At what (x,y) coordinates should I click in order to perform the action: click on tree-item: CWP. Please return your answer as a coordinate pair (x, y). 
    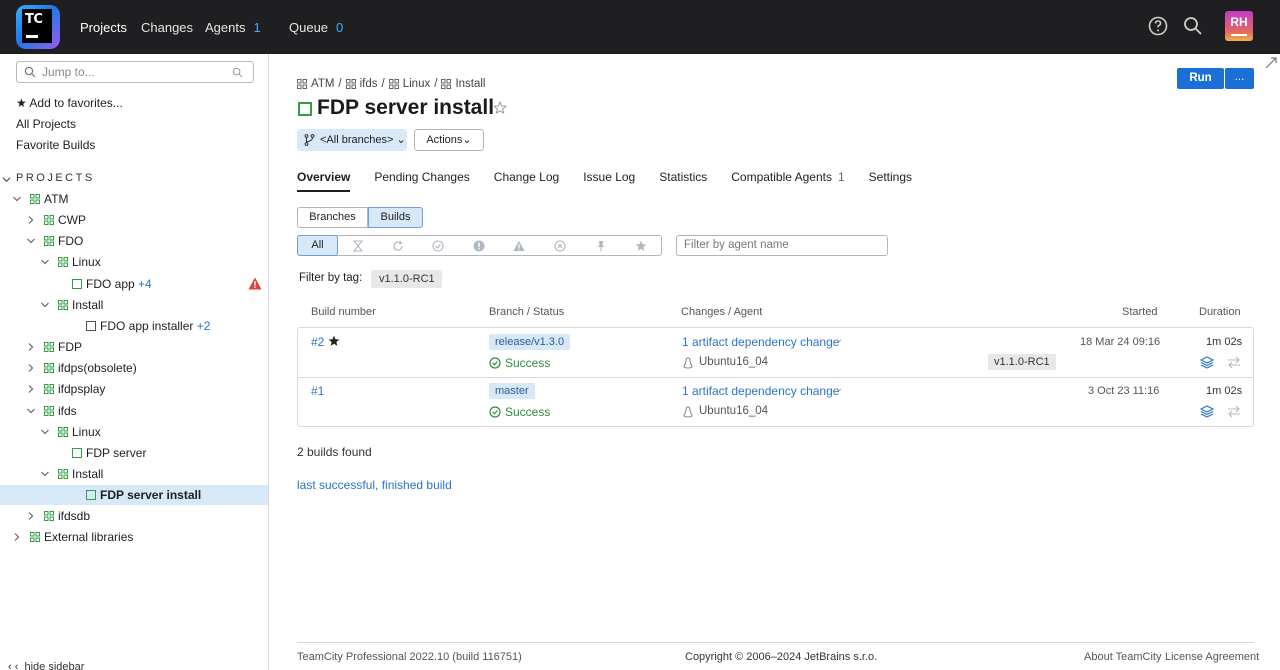
    Looking at the image, I should click on (134, 220).